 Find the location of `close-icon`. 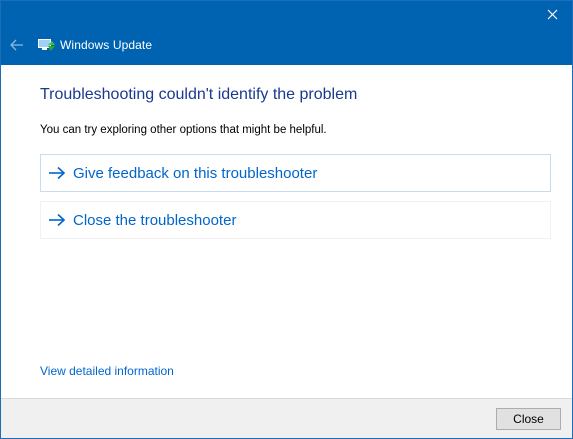

close-icon is located at coordinates (552, 15).